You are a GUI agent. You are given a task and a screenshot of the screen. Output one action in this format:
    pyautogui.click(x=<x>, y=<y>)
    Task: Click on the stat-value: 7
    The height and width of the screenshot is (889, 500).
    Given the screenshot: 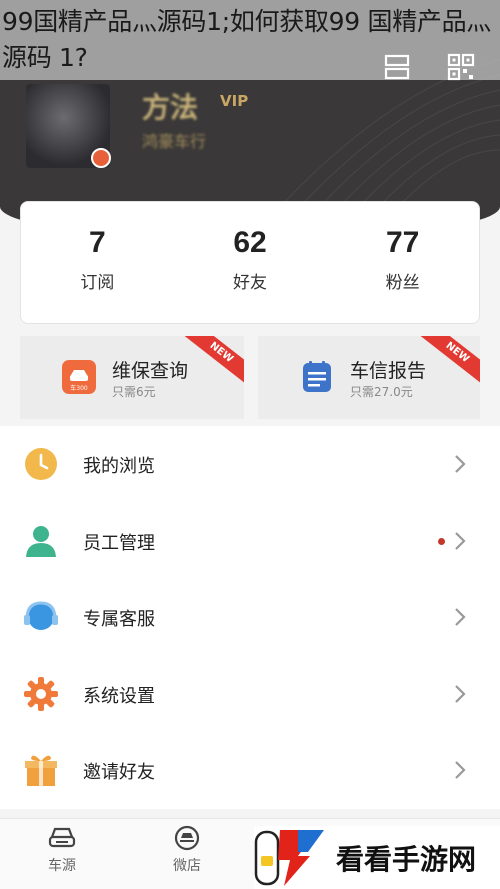 What is the action you would take?
    pyautogui.click(x=97, y=242)
    